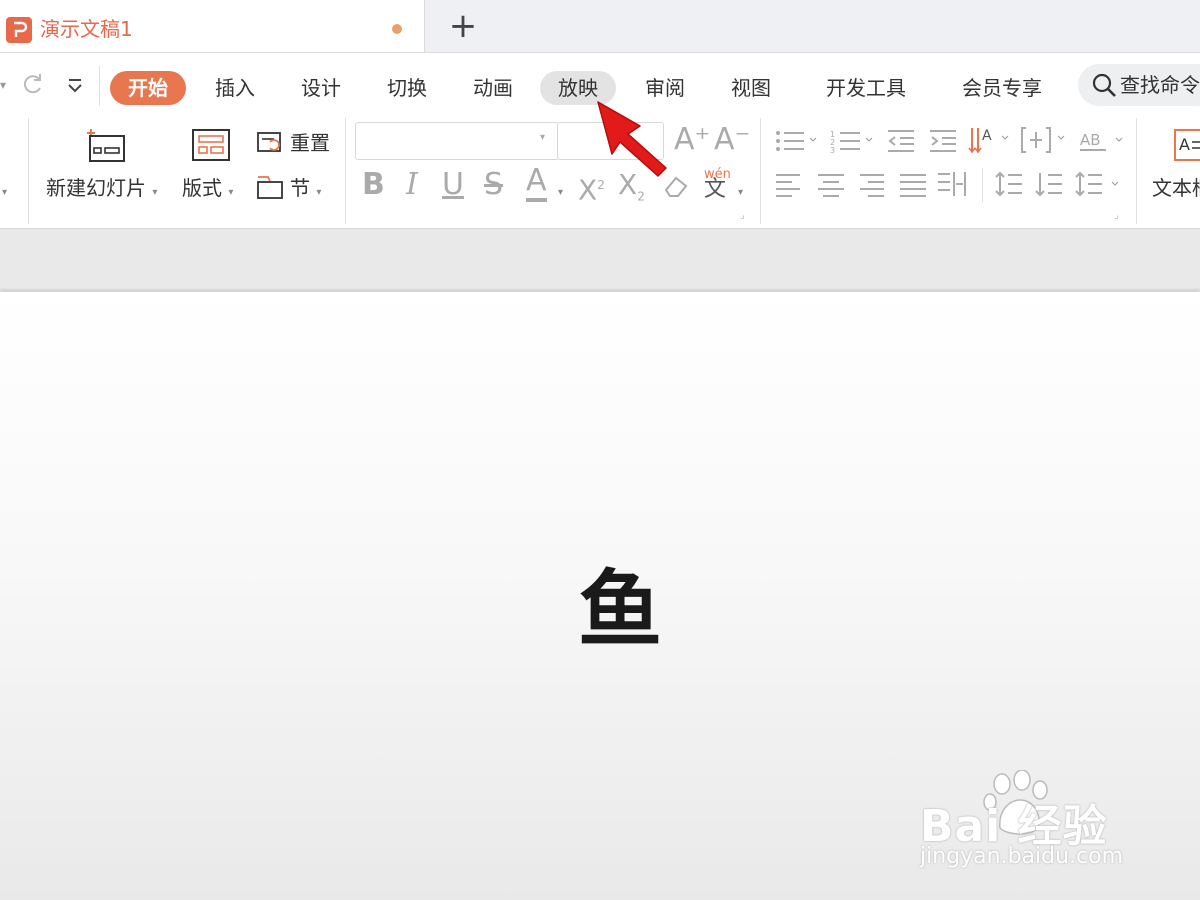 Image resolution: width=1200 pixels, height=900 pixels. Describe the element at coordinates (1116, 215) in the screenshot. I see `paragraph-dialog-launcher-icon: ⌟` at that location.